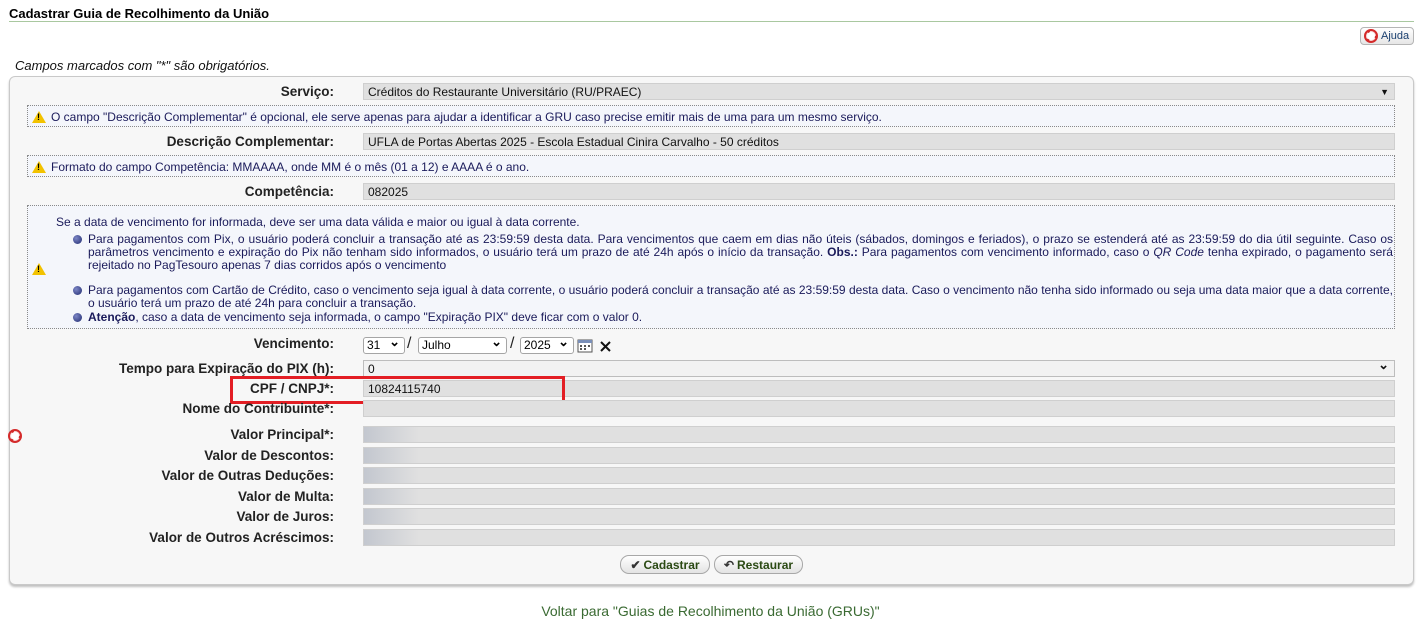 This screenshot has height=630, width=1421. Describe the element at coordinates (585, 345) in the screenshot. I see `calendar-icon` at that location.